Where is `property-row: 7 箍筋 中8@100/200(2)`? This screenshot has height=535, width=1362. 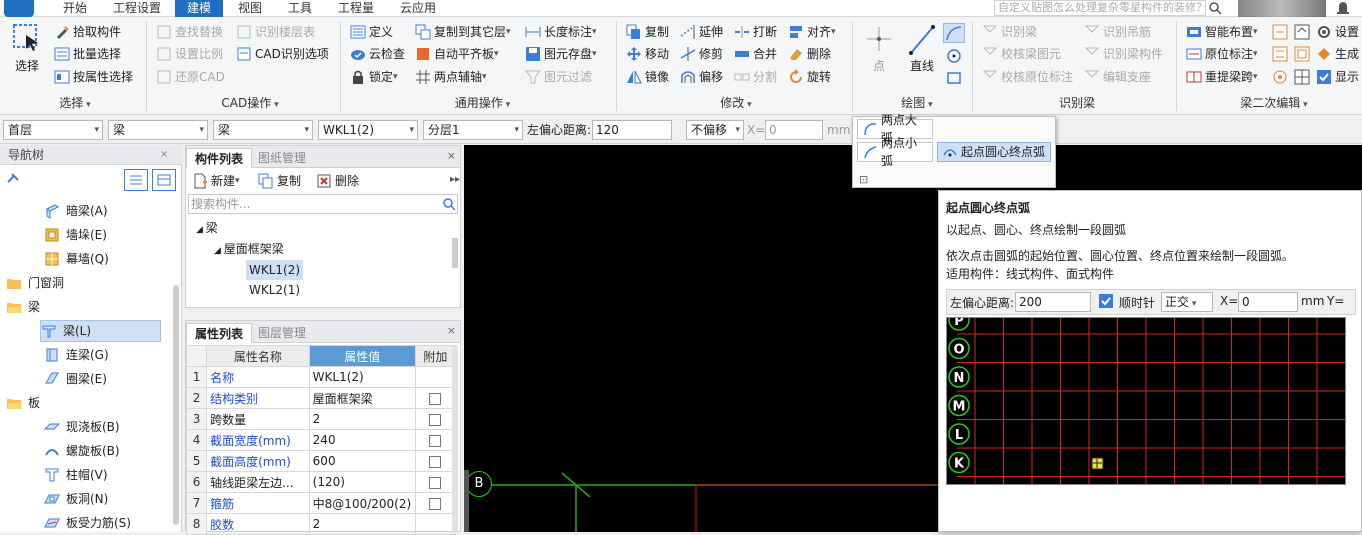 property-row: 7 箍筋 中8@100/200(2) is located at coordinates (321, 503).